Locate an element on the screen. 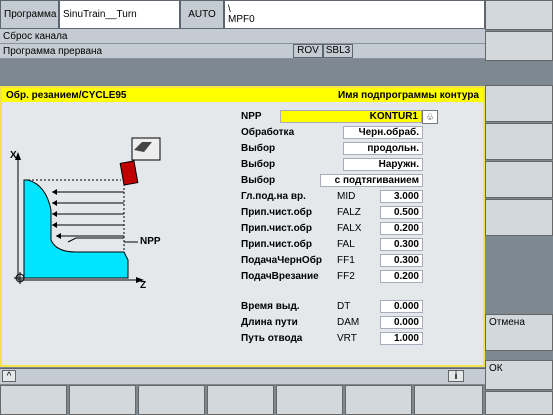 This screenshot has width=553, height=415. field-value-ff1: 0.300 is located at coordinates (401, 260).